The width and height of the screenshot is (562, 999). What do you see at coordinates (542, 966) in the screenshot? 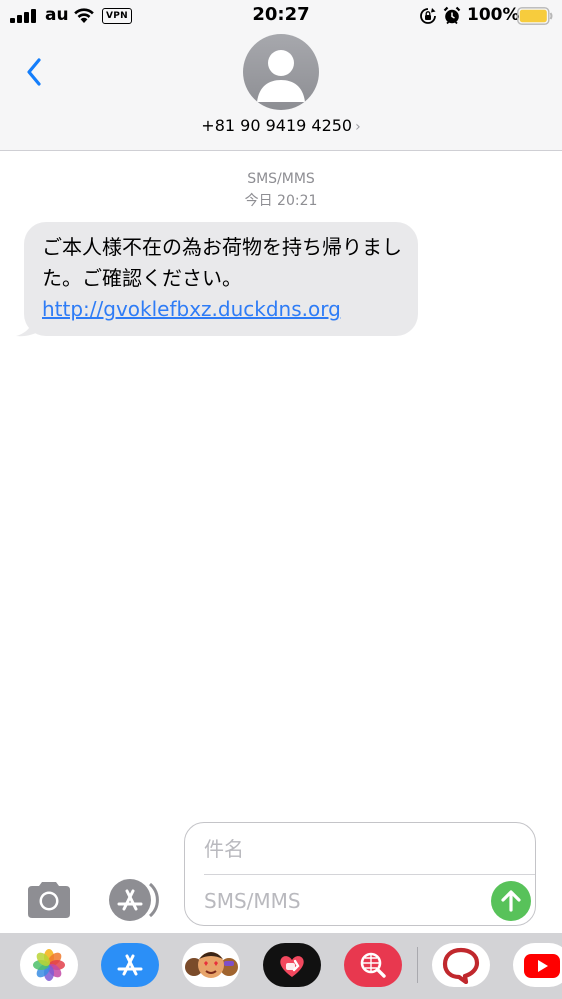
I see `youtube-icon` at bounding box center [542, 966].